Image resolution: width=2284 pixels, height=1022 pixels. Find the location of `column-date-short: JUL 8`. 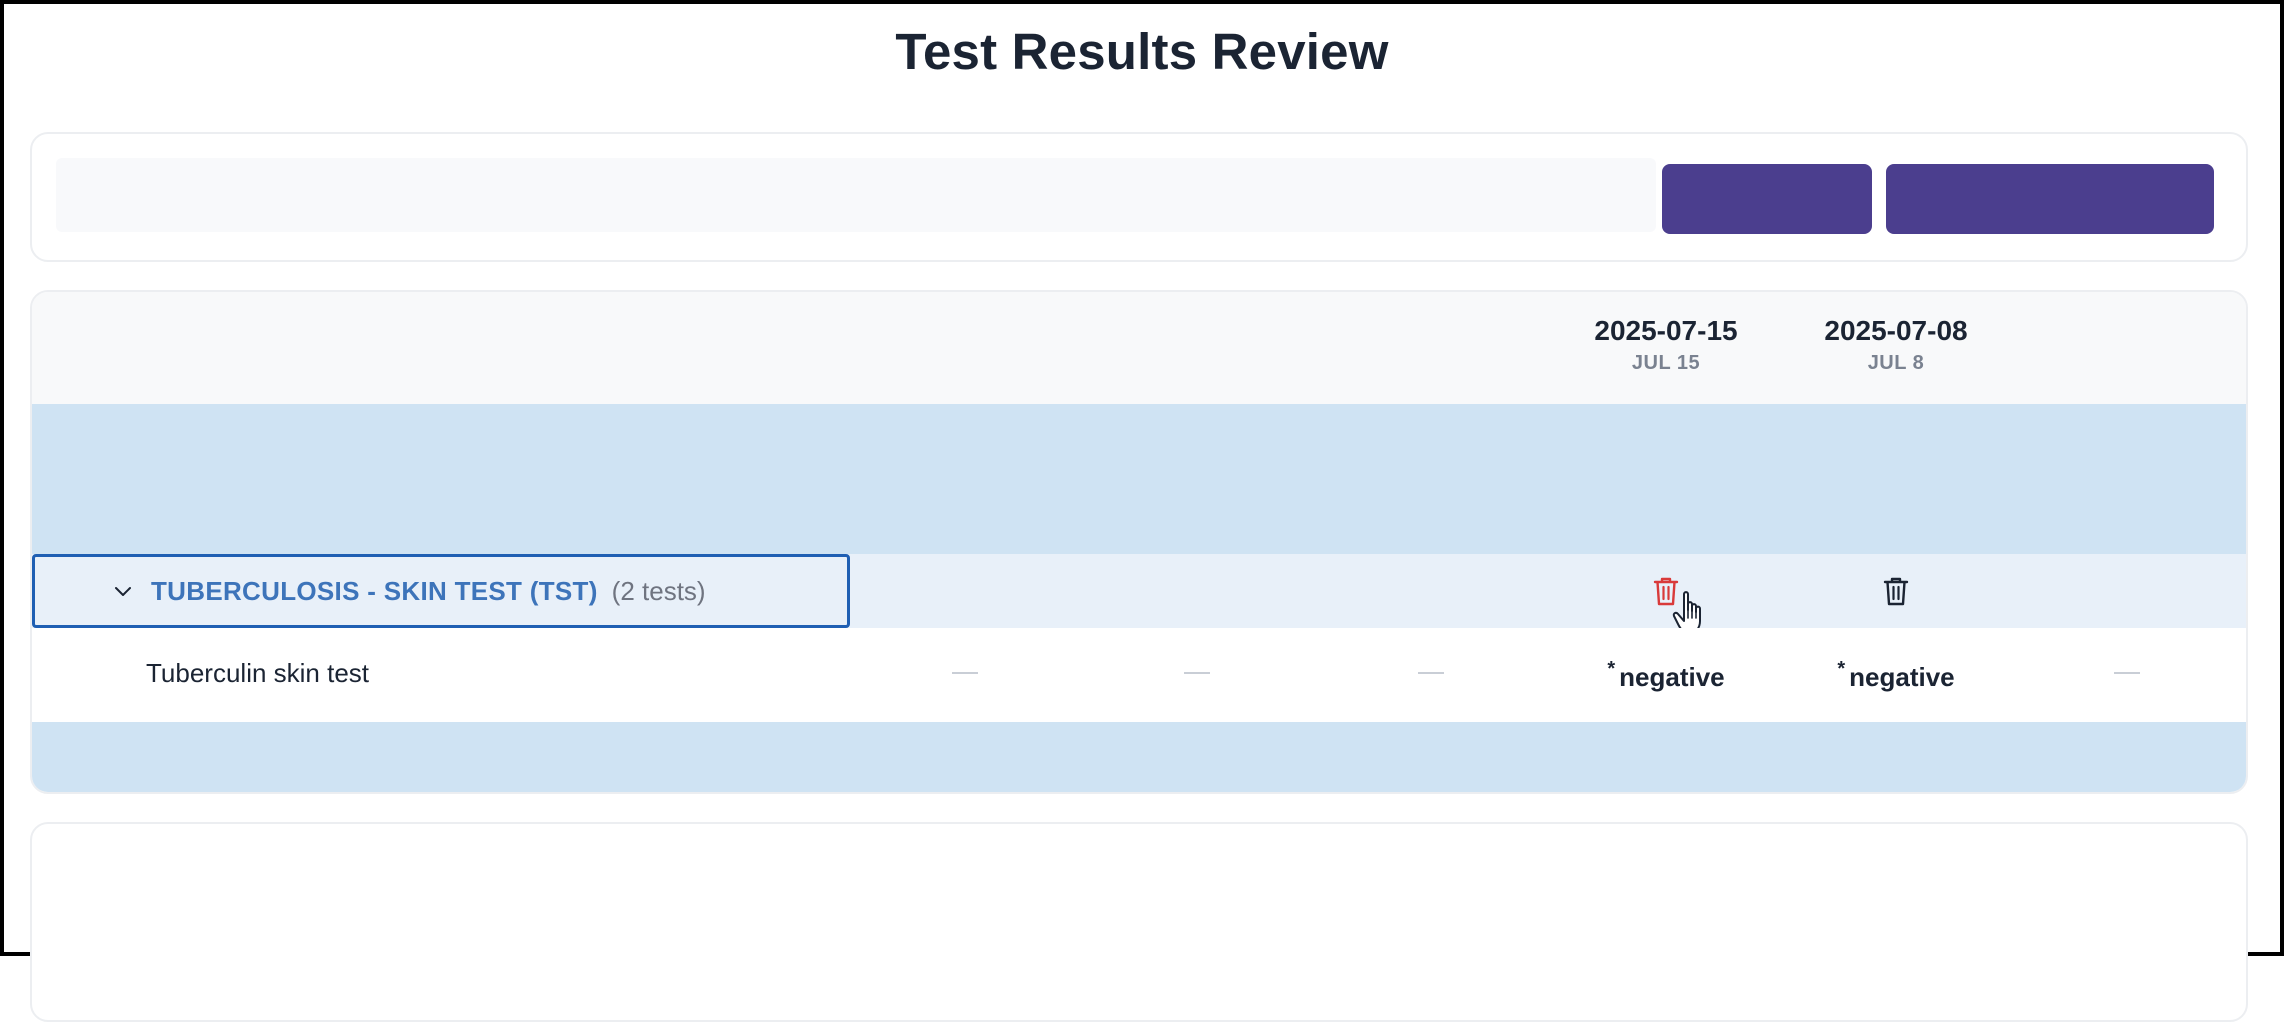

column-date-short: JUL 8 is located at coordinates (1896, 363).